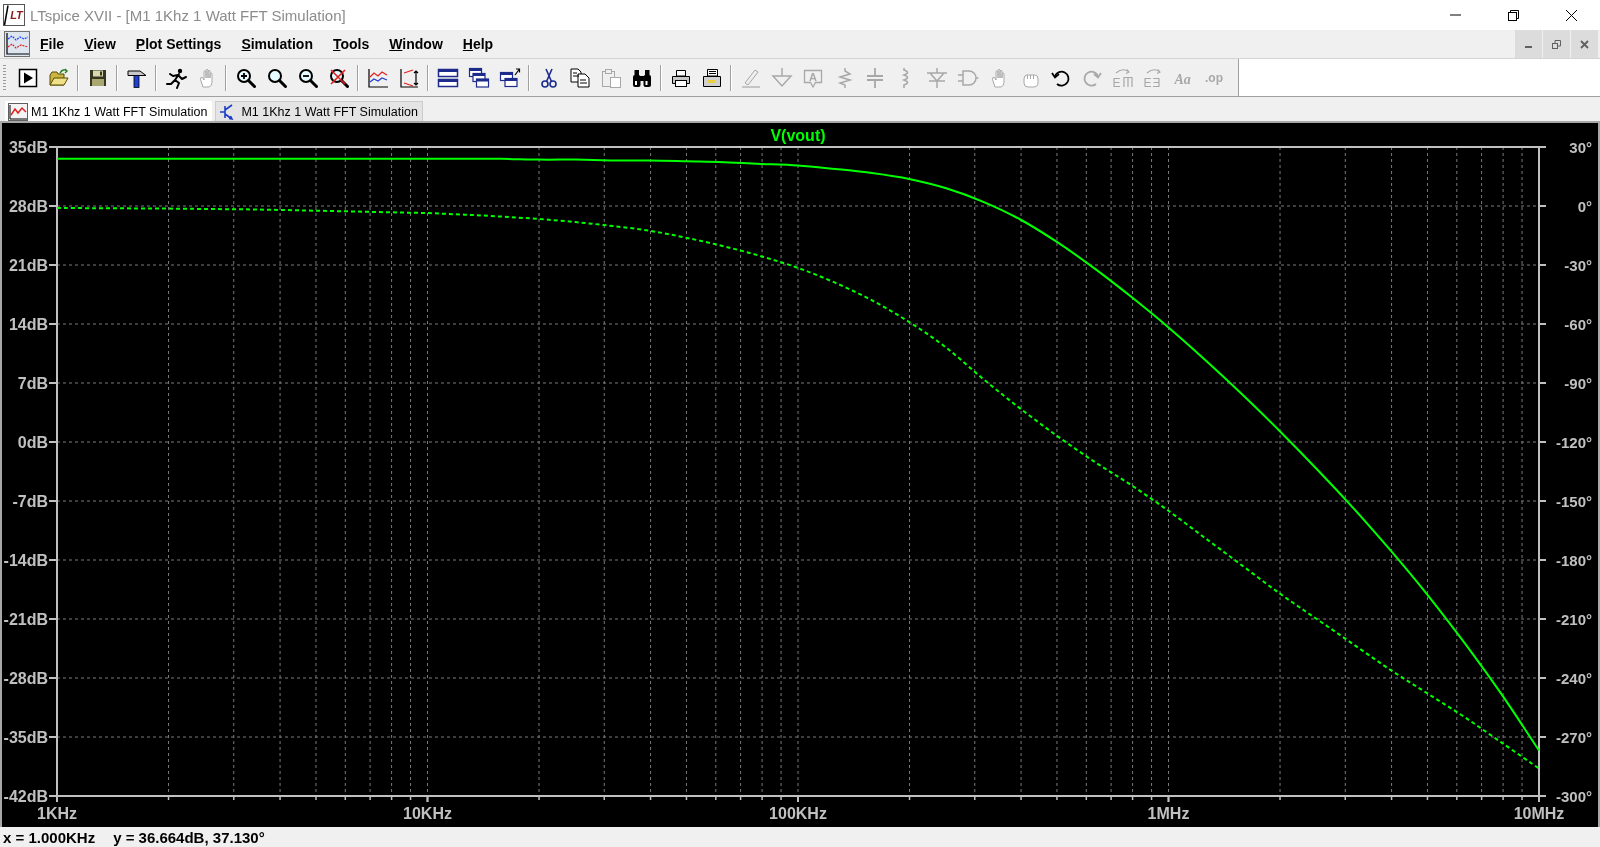 This screenshot has height=847, width=1600. What do you see at coordinates (100, 44) in the screenshot?
I see `menu-item: View` at bounding box center [100, 44].